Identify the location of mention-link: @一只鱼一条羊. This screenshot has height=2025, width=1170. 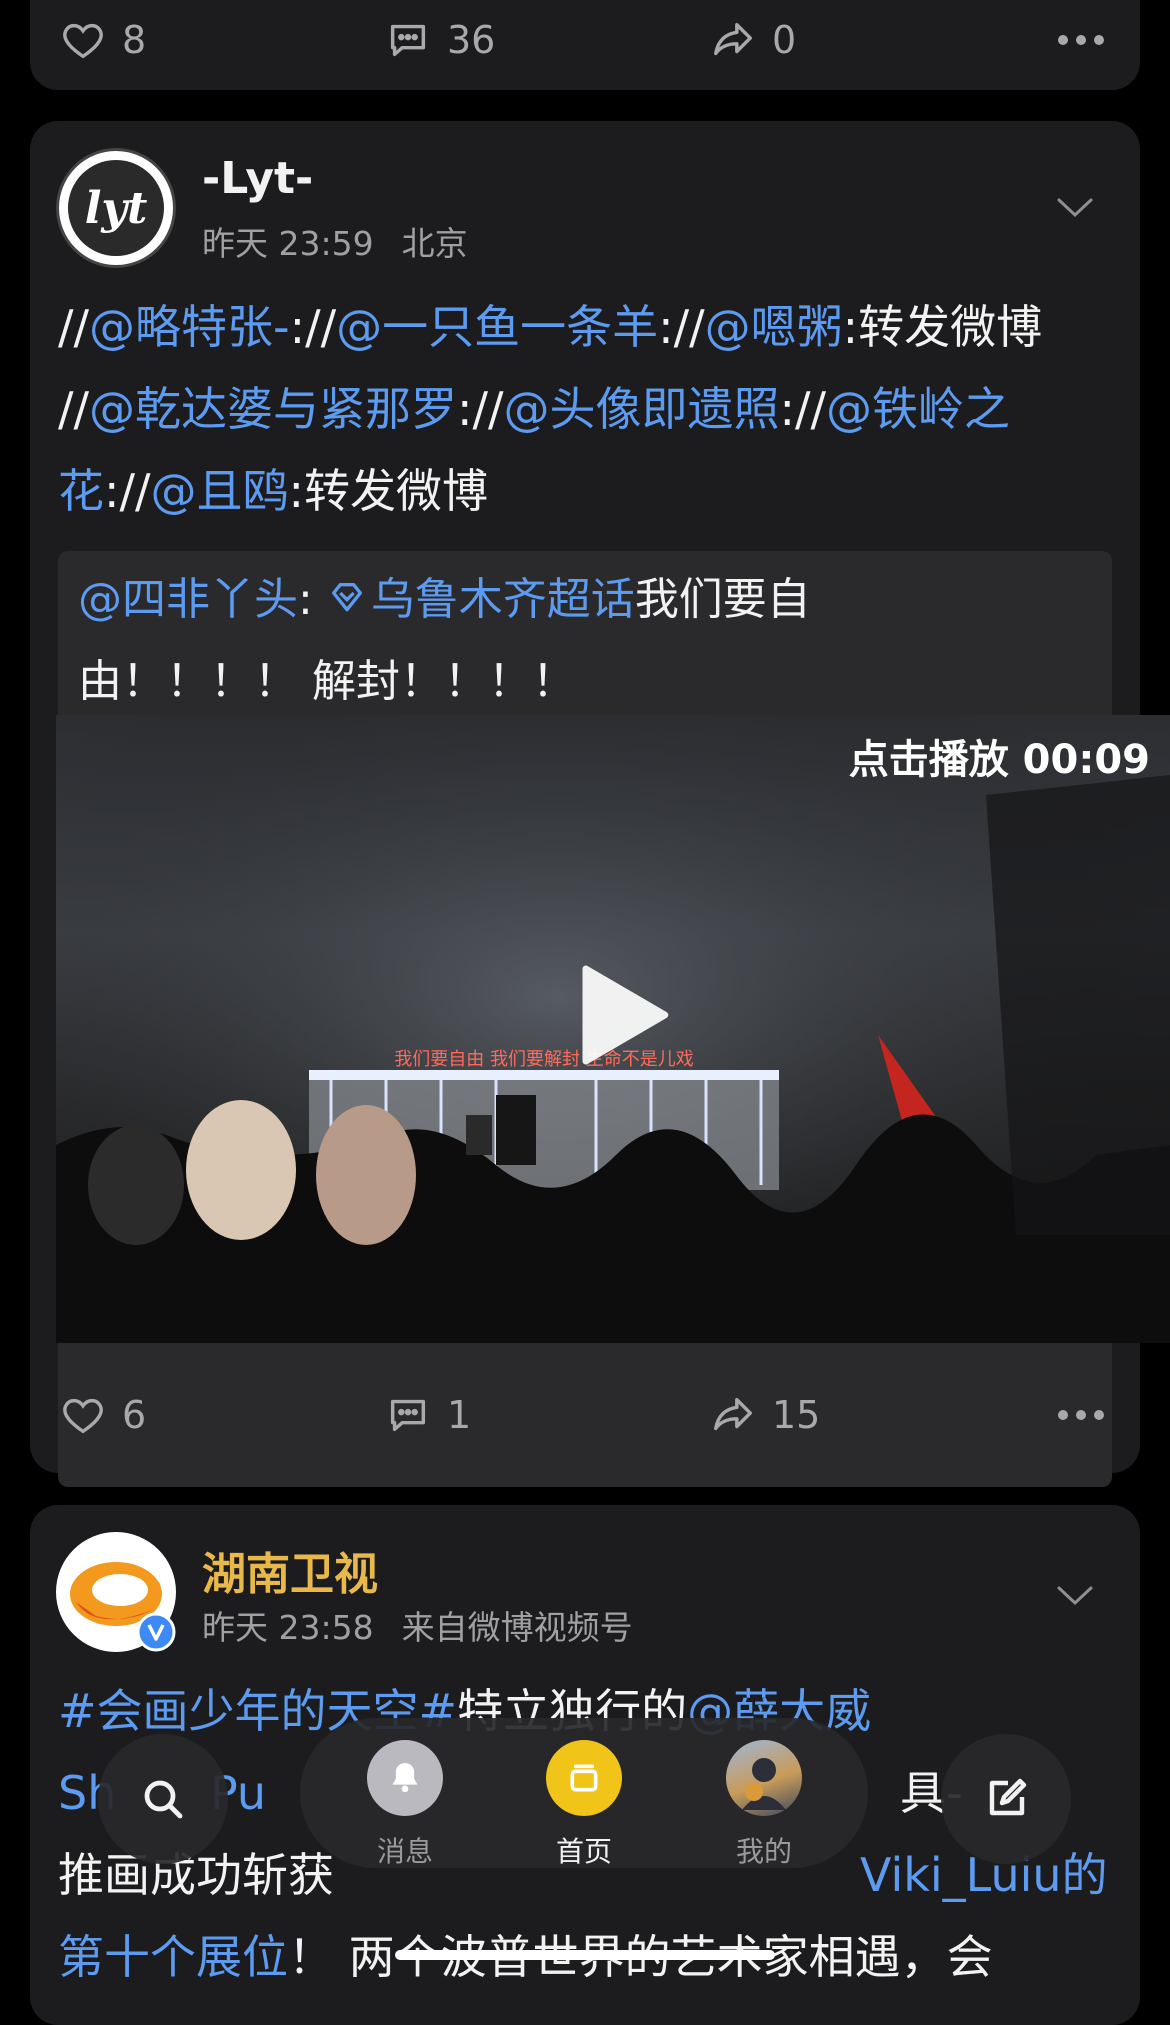
(497, 327).